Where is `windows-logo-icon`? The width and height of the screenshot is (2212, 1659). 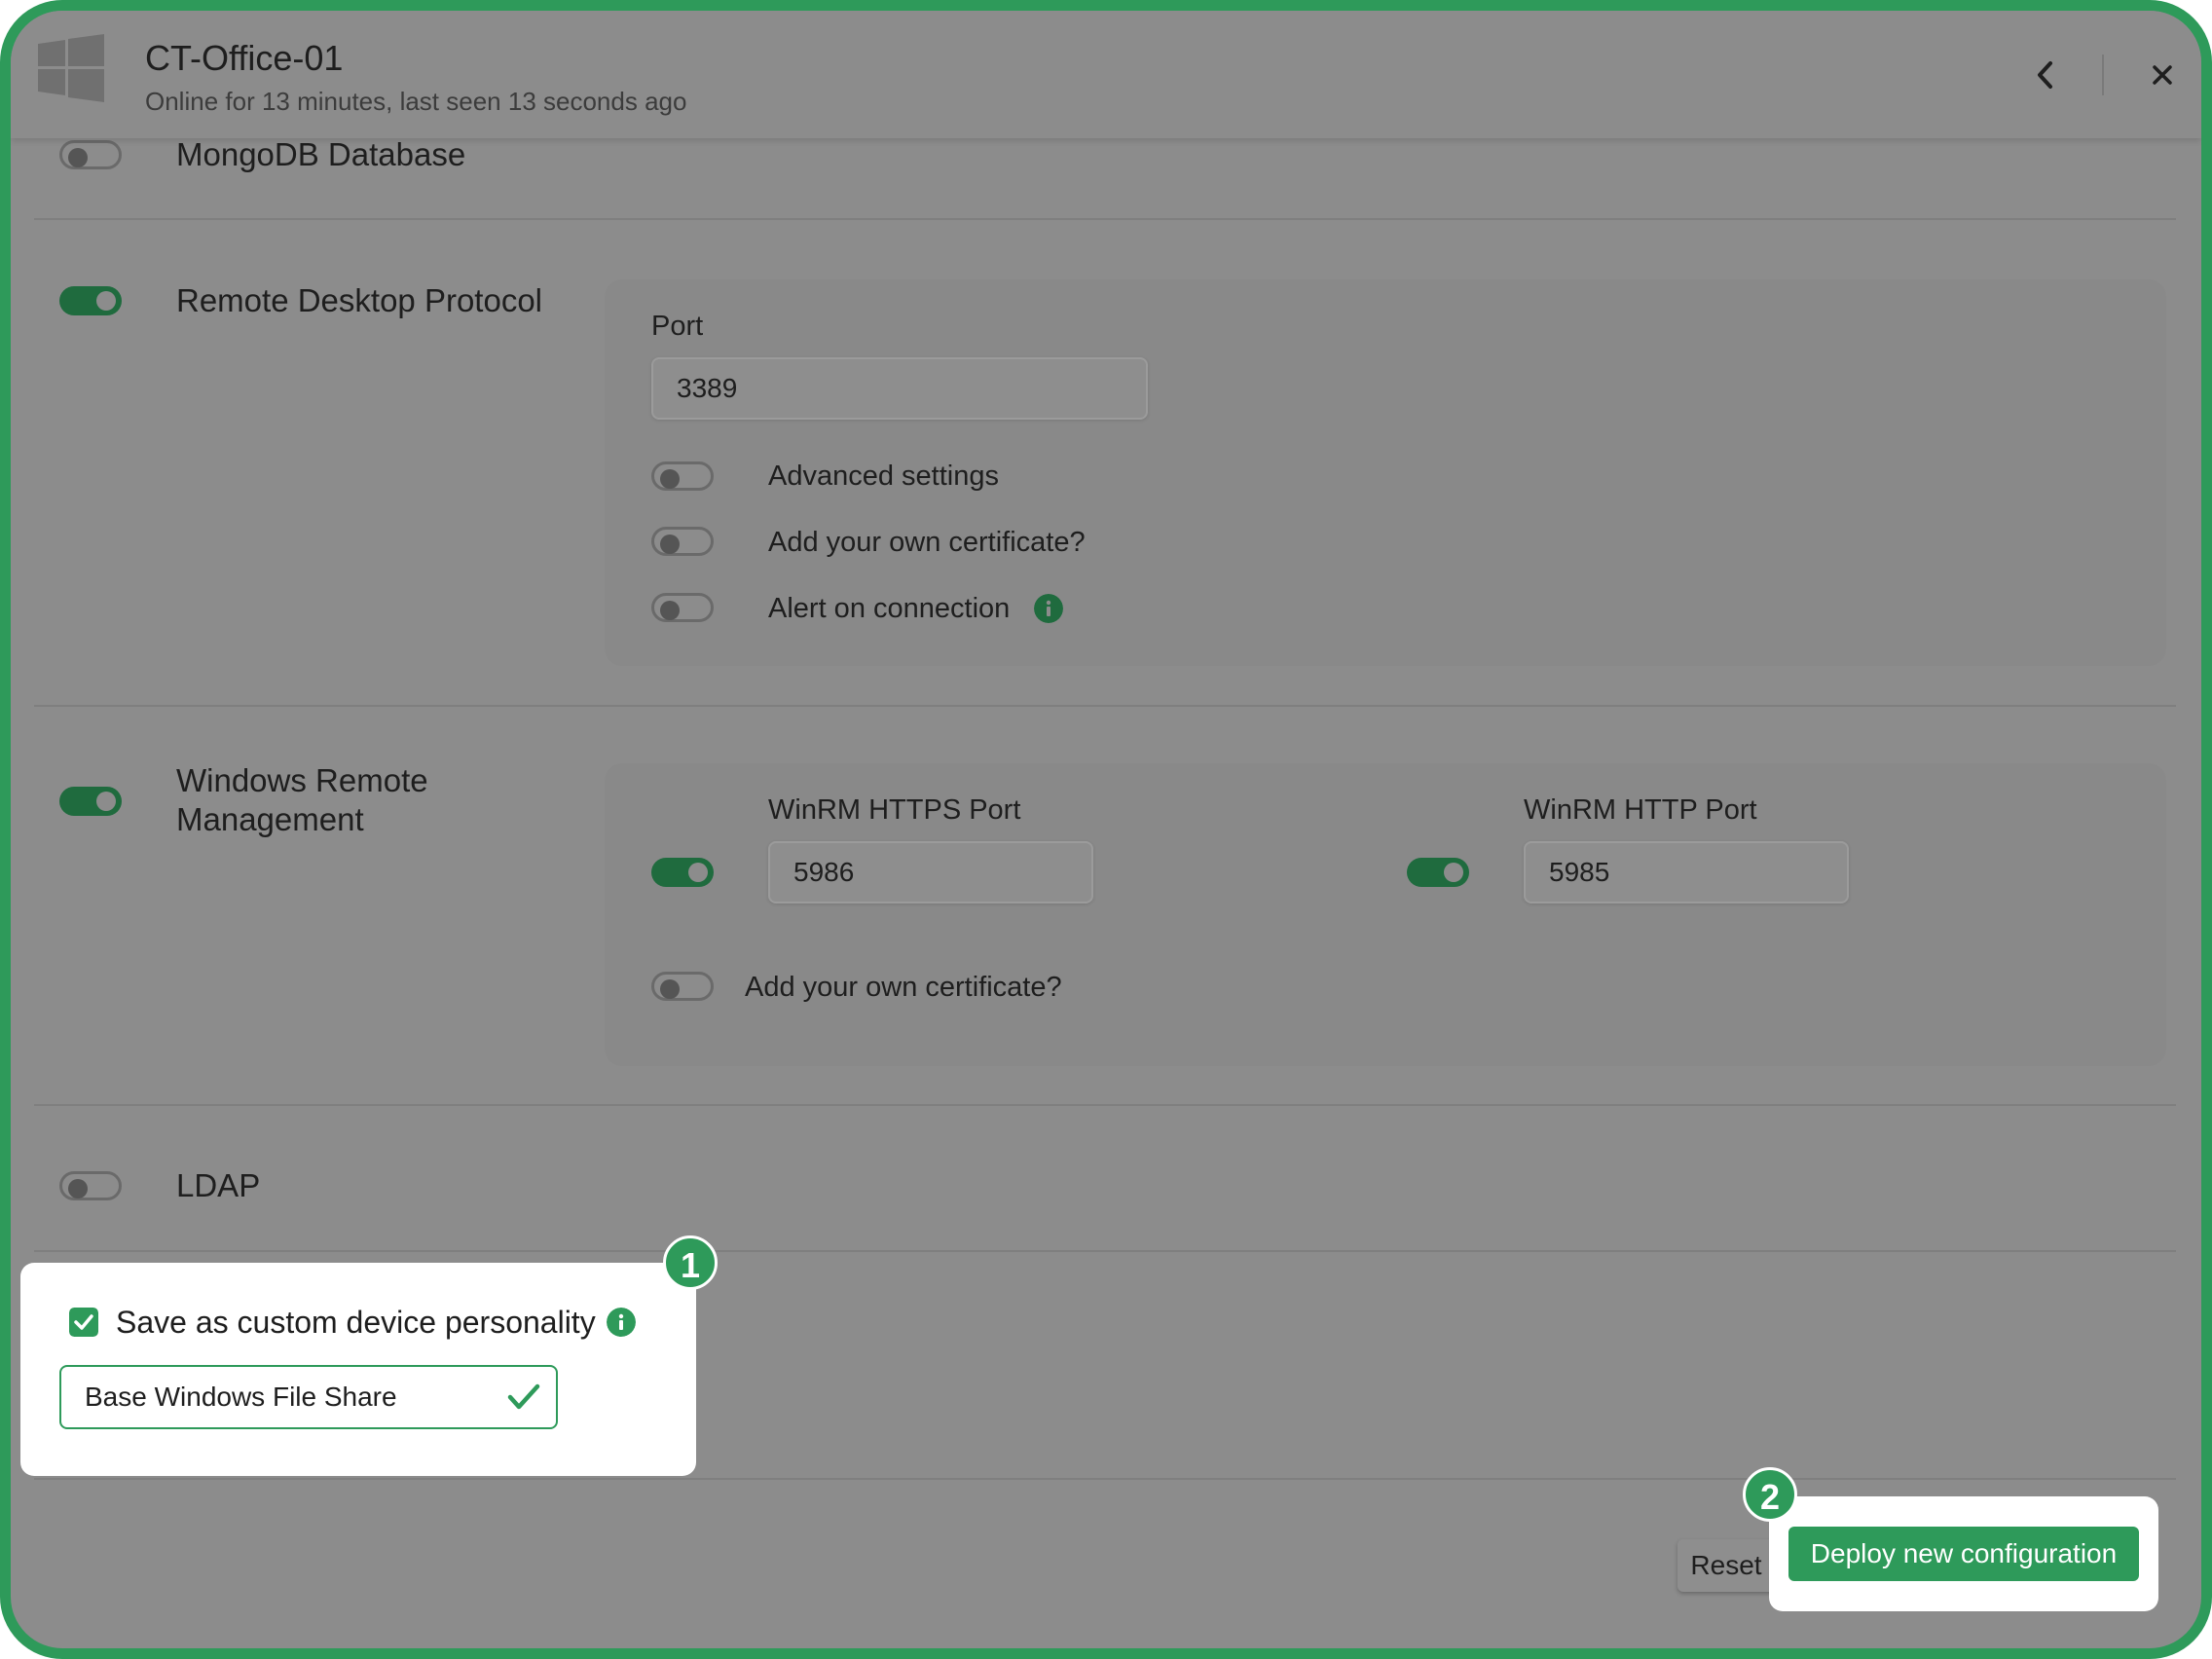
windows-logo-icon is located at coordinates (71, 68).